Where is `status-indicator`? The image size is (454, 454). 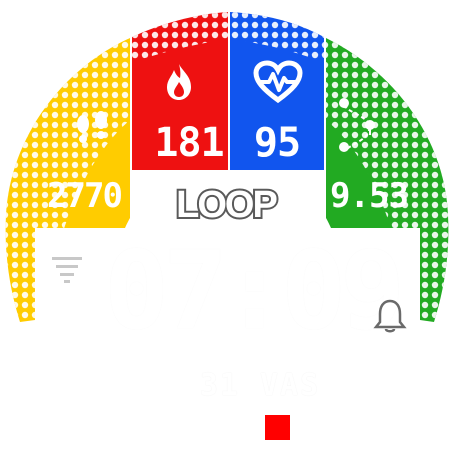 status-indicator is located at coordinates (277, 427).